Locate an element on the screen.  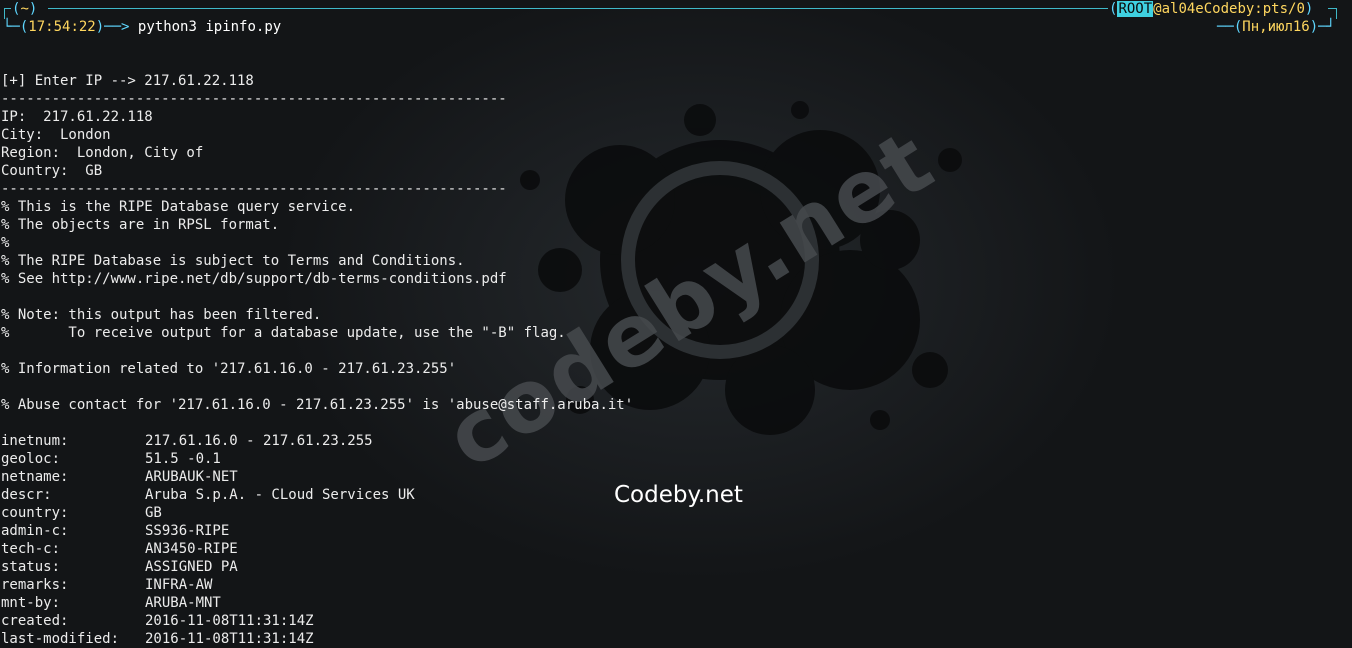
prompt-top-rule is located at coordinates (578, 8).